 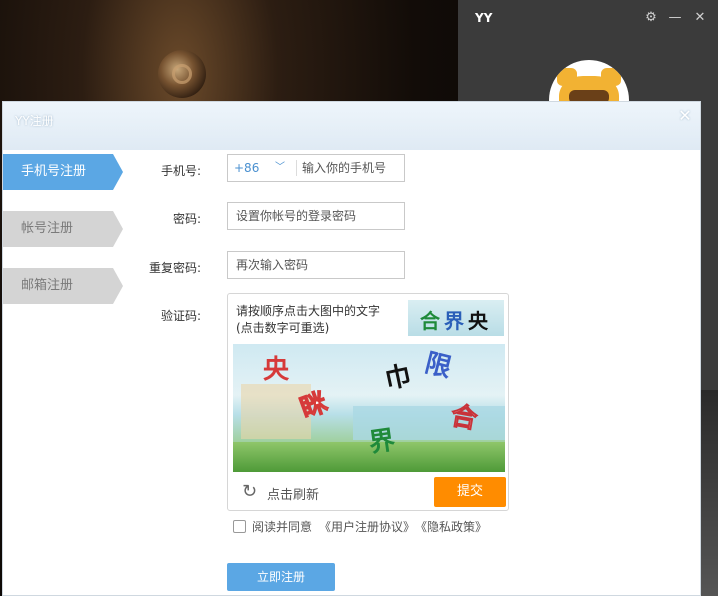 I want to click on refresh-captcha-link: 点击刷新, so click(x=293, y=493).